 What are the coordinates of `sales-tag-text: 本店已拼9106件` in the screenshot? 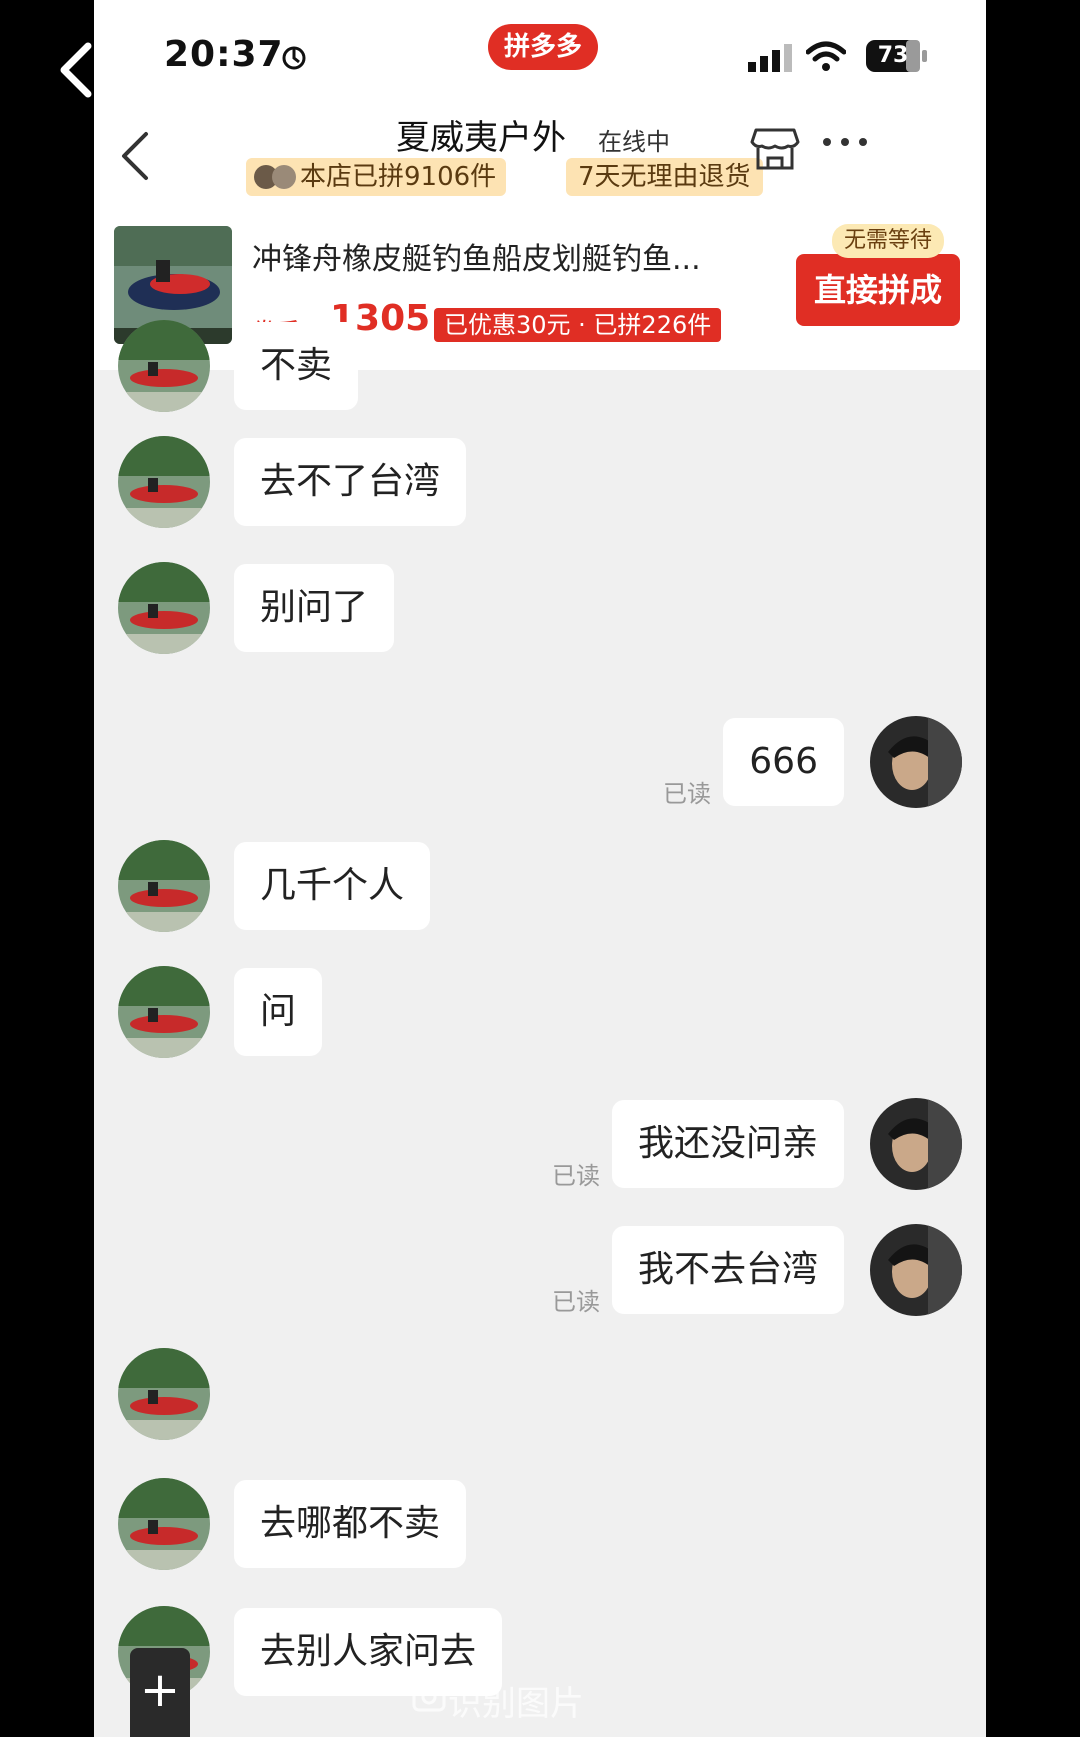 It's located at (398, 177).